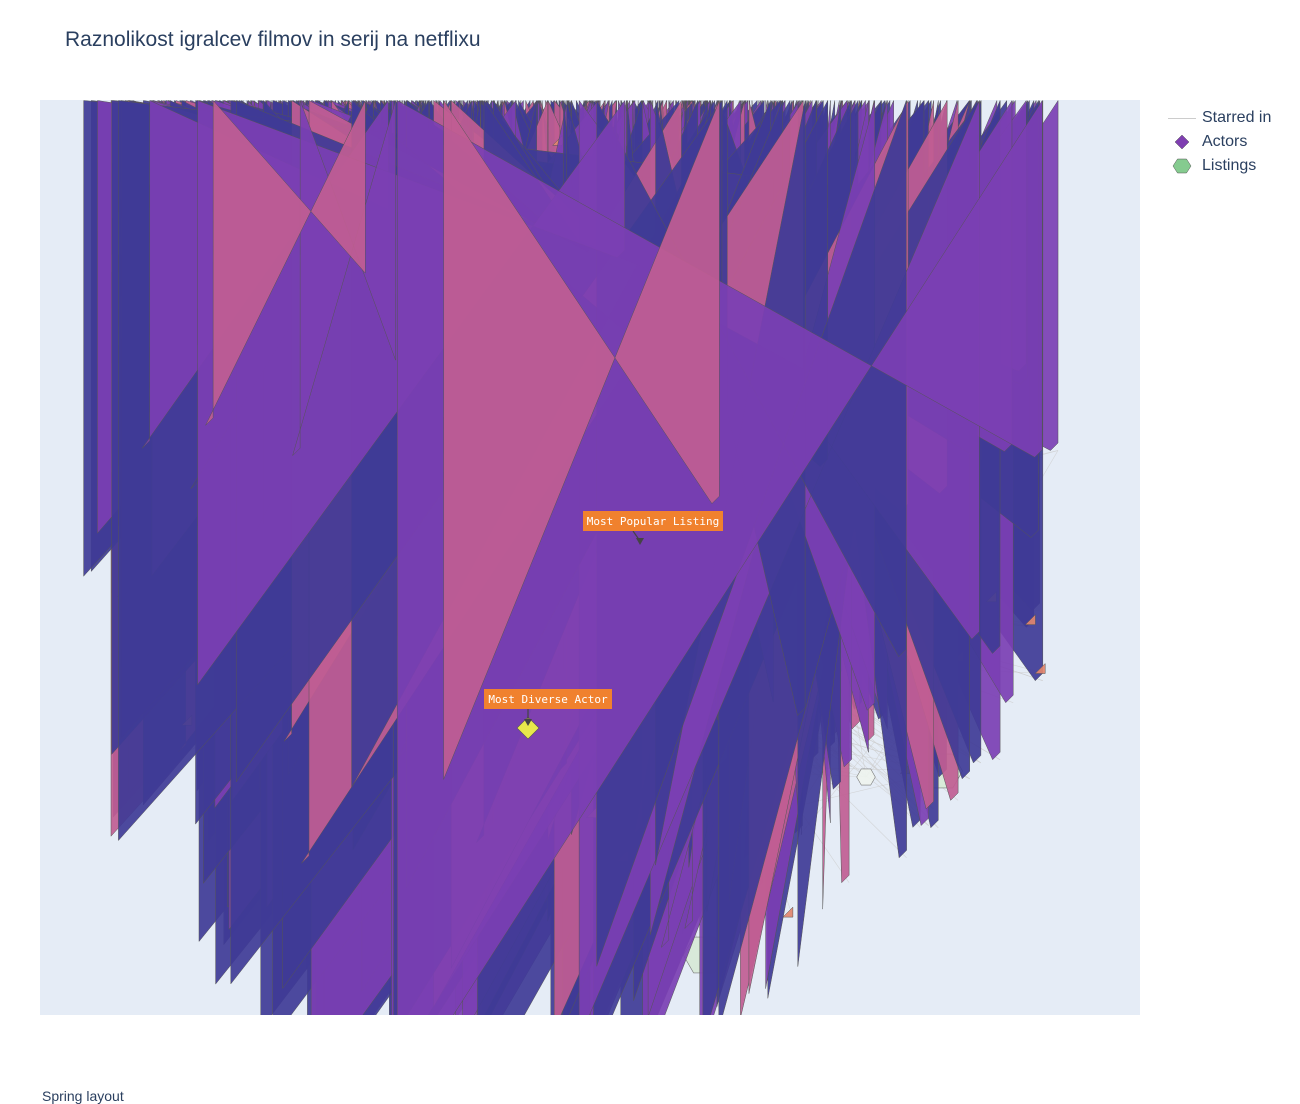  What do you see at coordinates (1182, 166) in the screenshot?
I see `hexagon-icon` at bounding box center [1182, 166].